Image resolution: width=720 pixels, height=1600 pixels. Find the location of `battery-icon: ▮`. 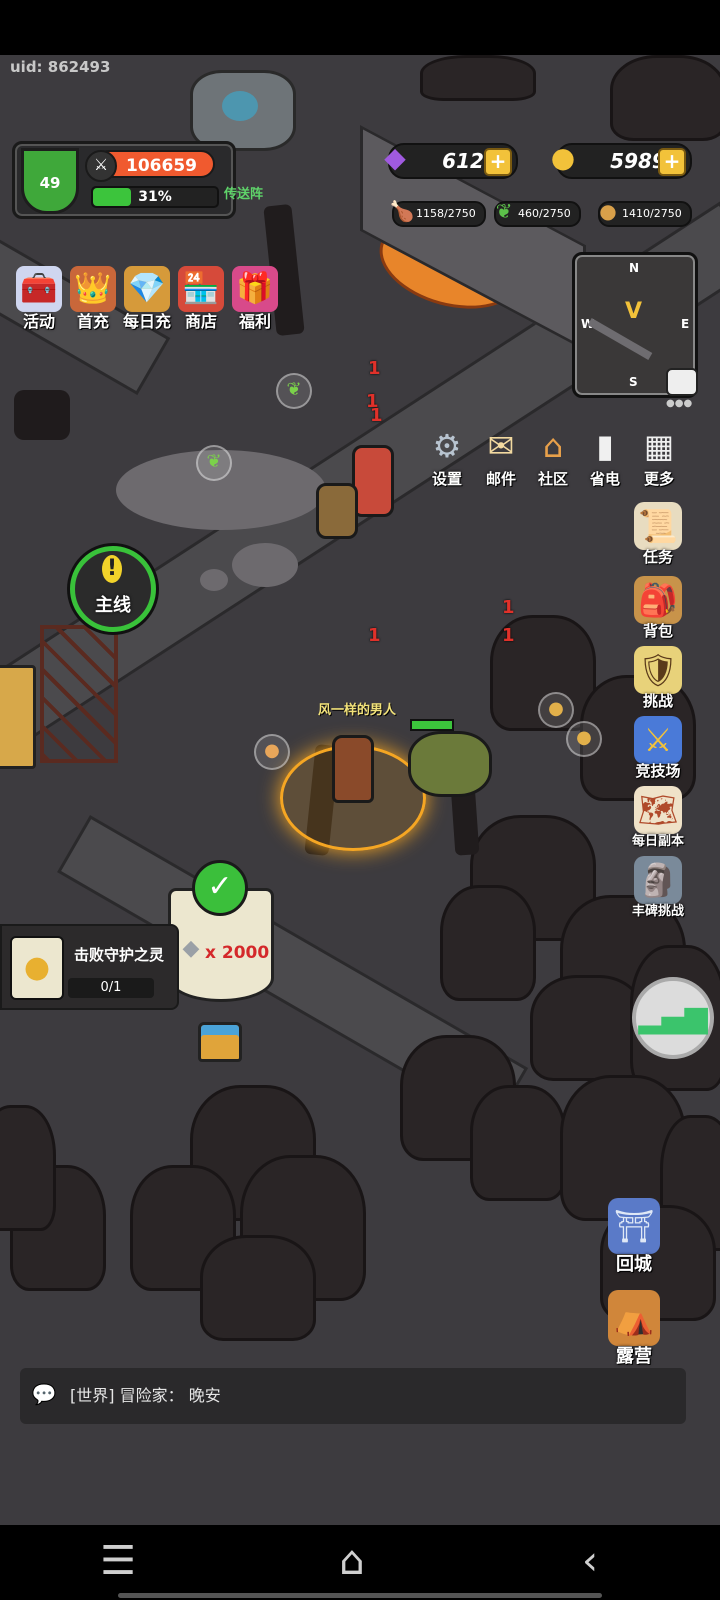

battery-icon: ▮ is located at coordinates (605, 446).